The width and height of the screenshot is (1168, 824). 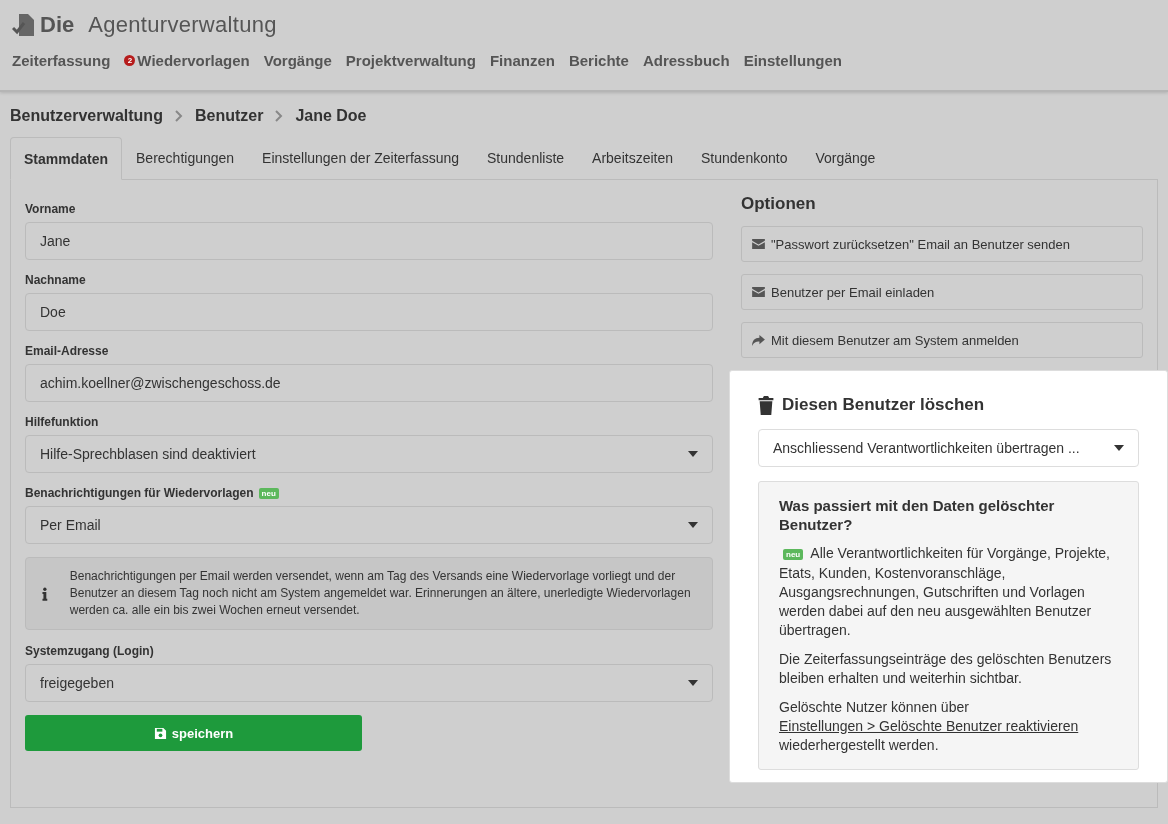 I want to click on delete-heading: Diesen Benutzer löschen, so click(x=883, y=405).